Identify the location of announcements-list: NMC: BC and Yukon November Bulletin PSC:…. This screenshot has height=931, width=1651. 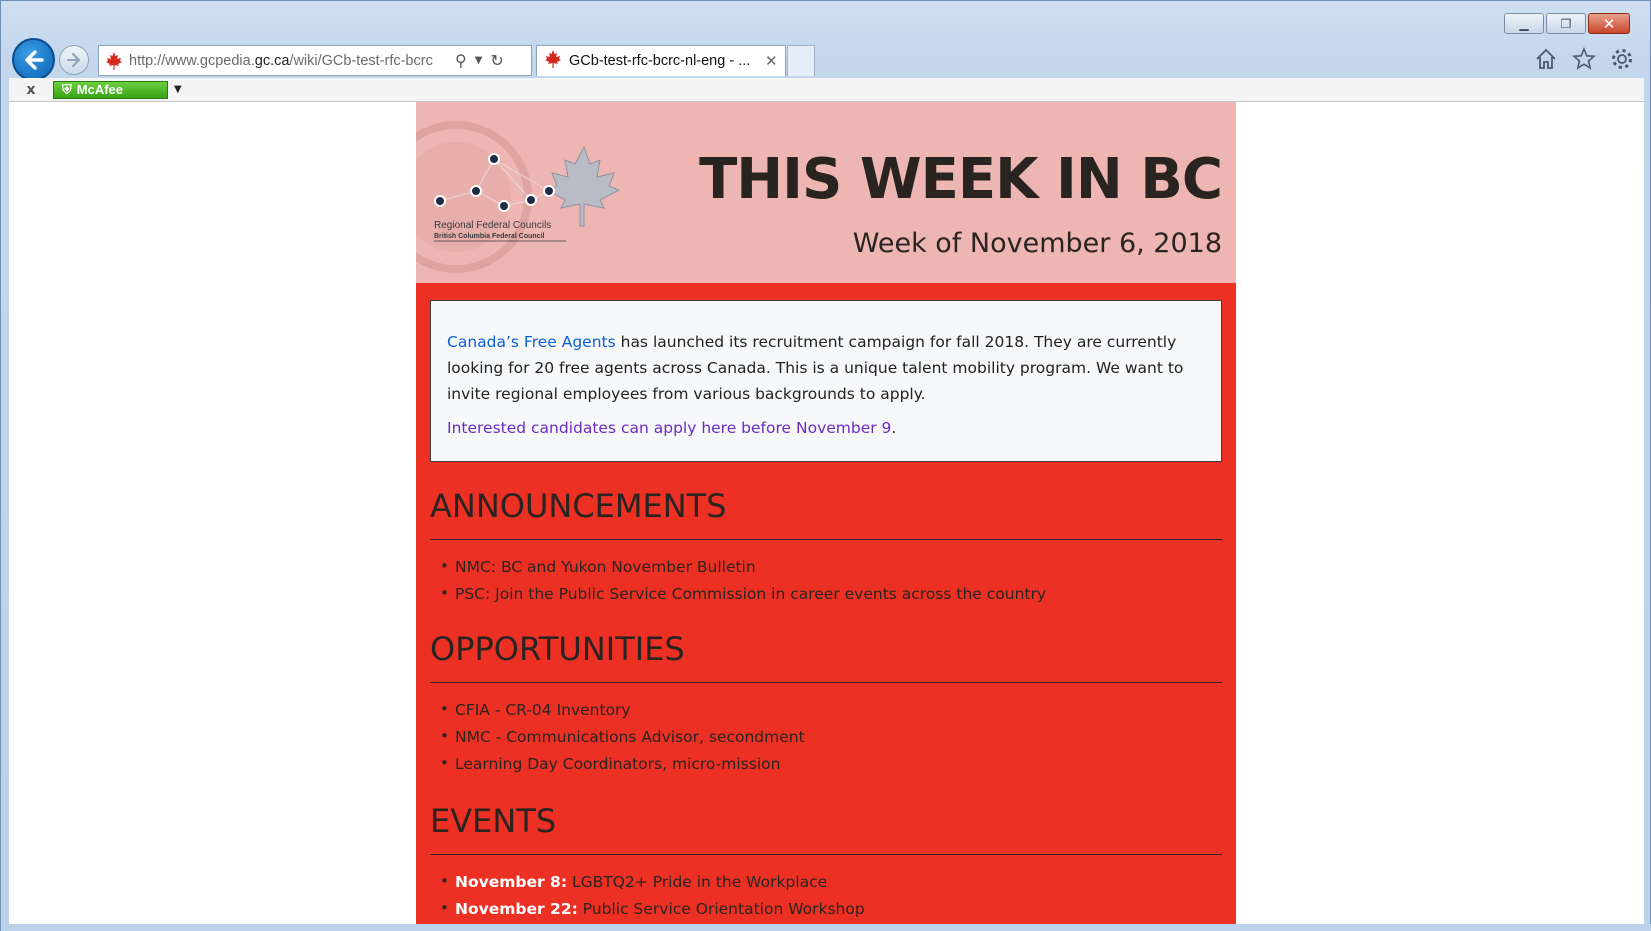
(826, 584).